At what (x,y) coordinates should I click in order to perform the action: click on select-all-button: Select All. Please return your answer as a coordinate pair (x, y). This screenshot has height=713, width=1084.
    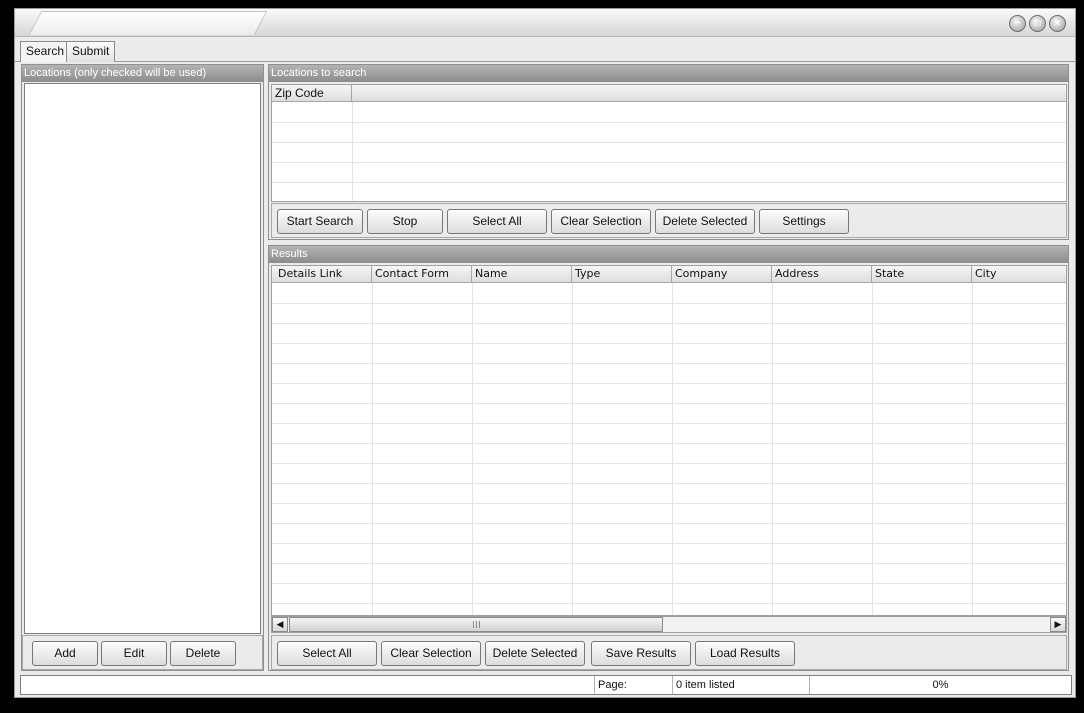
    Looking at the image, I should click on (497, 221).